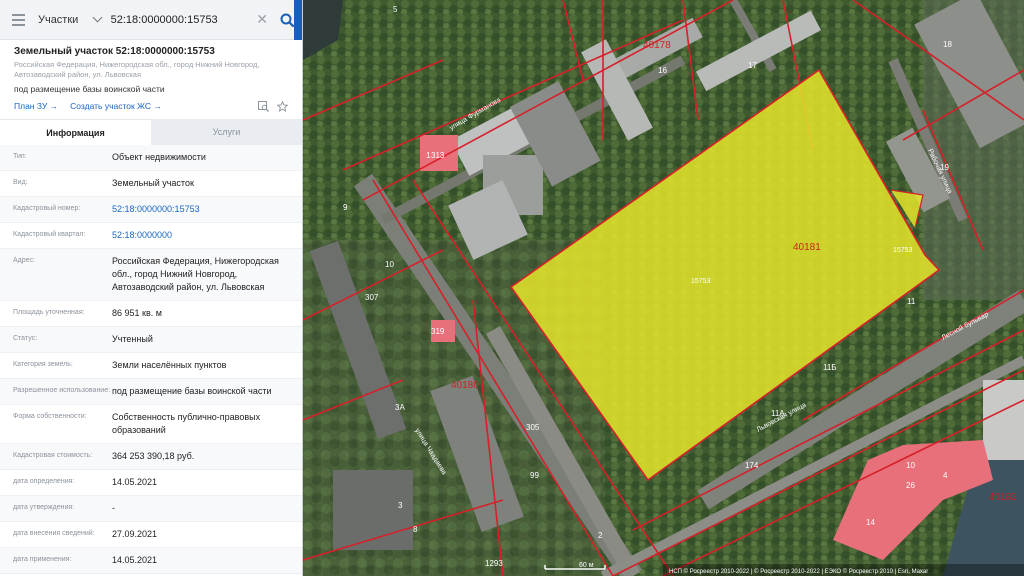  I want to click on attr-value: Учтенный, so click(132, 339).